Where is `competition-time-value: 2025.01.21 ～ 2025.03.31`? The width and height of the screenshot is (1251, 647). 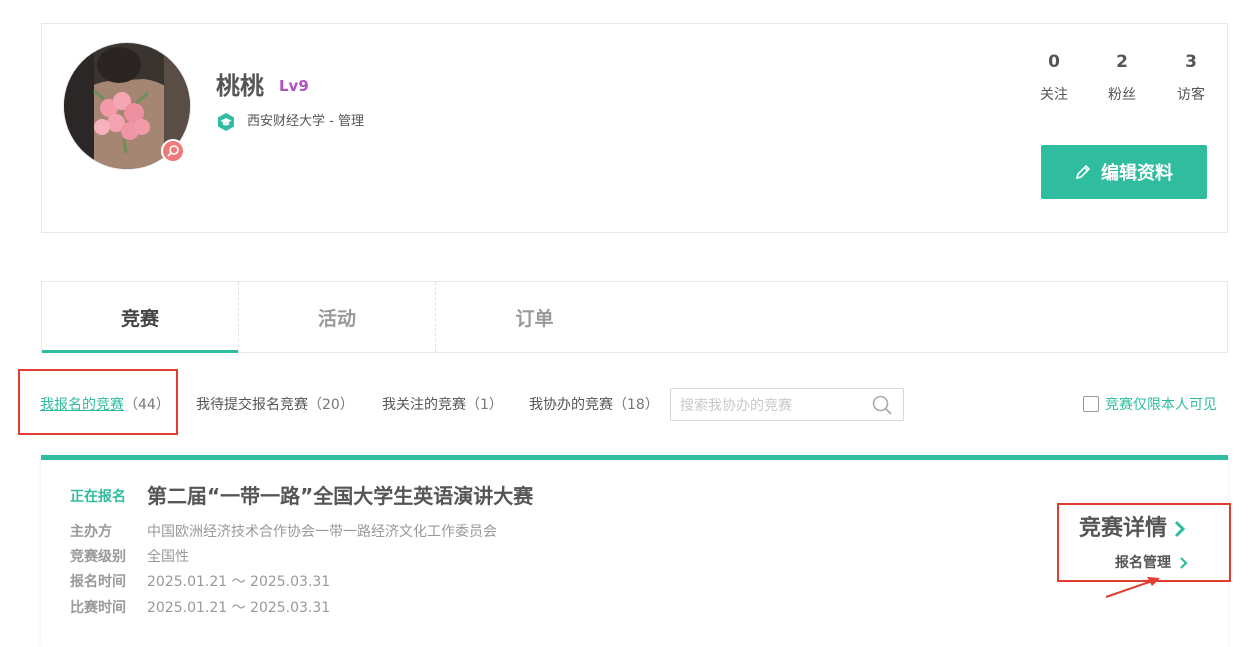
competition-time-value: 2025.01.21 ～ 2025.03.31 is located at coordinates (239, 608).